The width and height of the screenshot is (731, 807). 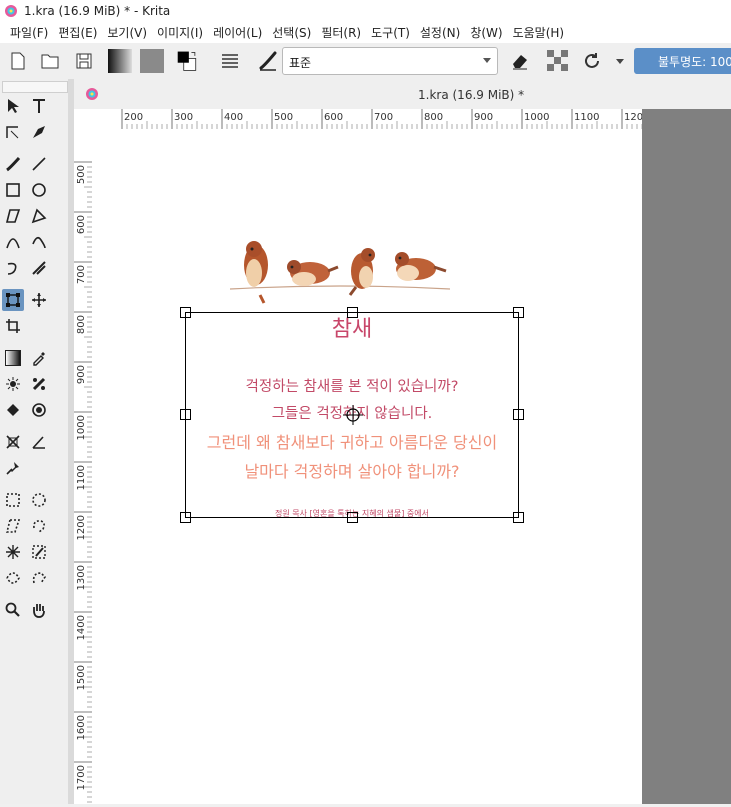 I want to click on rectangle-tool-icon, so click(x=13, y=190).